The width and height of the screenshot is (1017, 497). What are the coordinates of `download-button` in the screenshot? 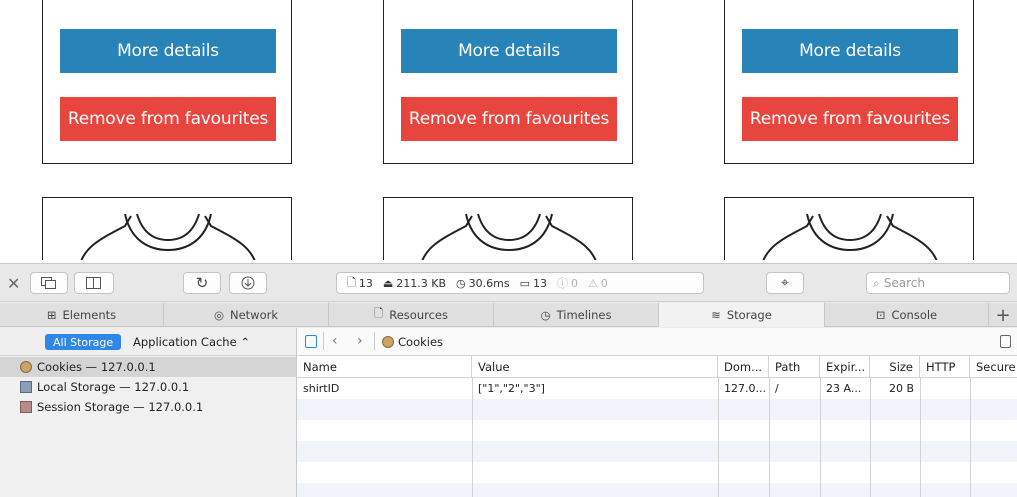 It's located at (248, 283).